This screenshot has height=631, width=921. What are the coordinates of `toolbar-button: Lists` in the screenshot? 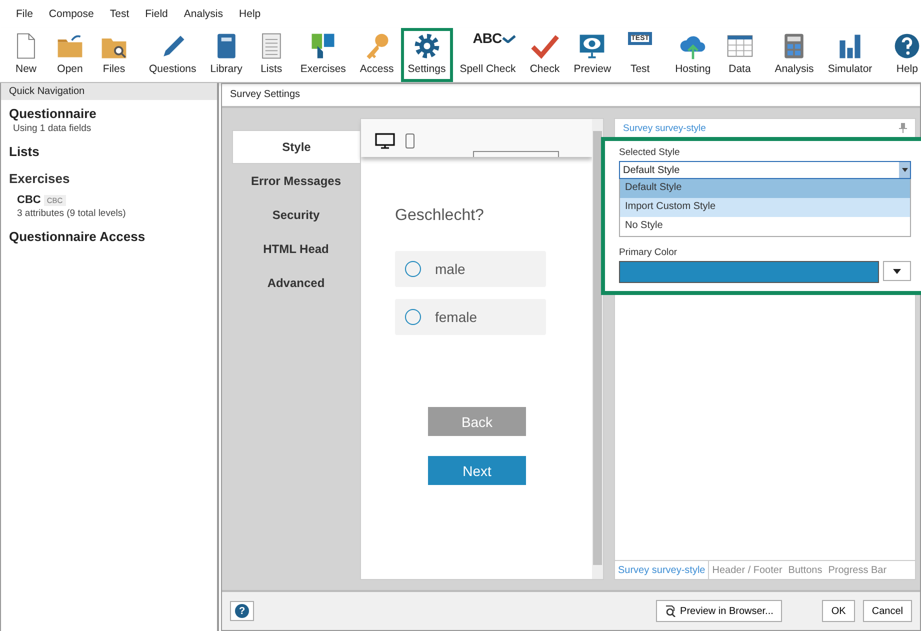 It's located at (271, 55).